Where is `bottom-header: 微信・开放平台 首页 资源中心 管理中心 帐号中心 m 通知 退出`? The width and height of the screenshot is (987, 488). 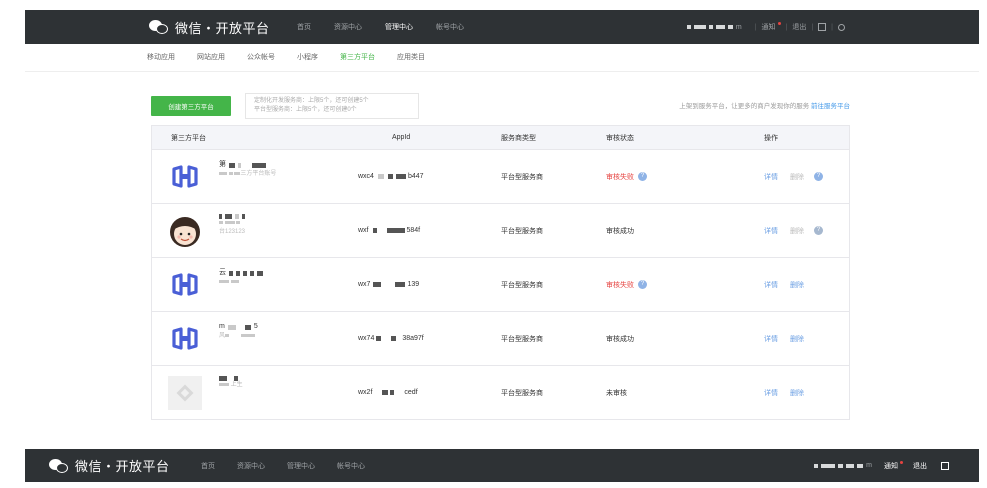 bottom-header: 微信・开放平台 首页 资源中心 管理中心 帐号中心 m 通知 退出 is located at coordinates (502, 465).